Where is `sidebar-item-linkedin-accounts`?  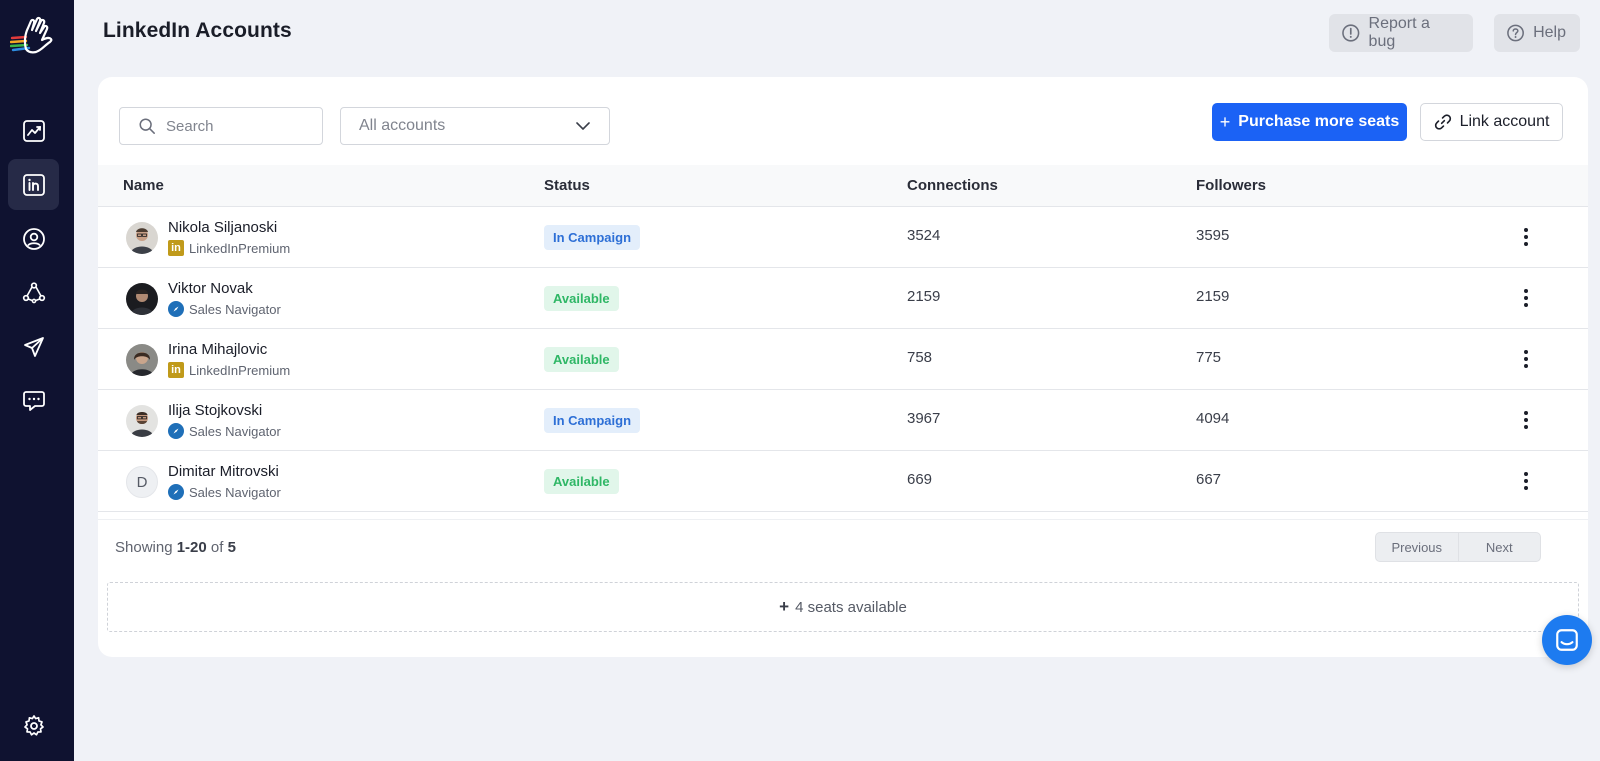 sidebar-item-linkedin-accounts is located at coordinates (33, 184).